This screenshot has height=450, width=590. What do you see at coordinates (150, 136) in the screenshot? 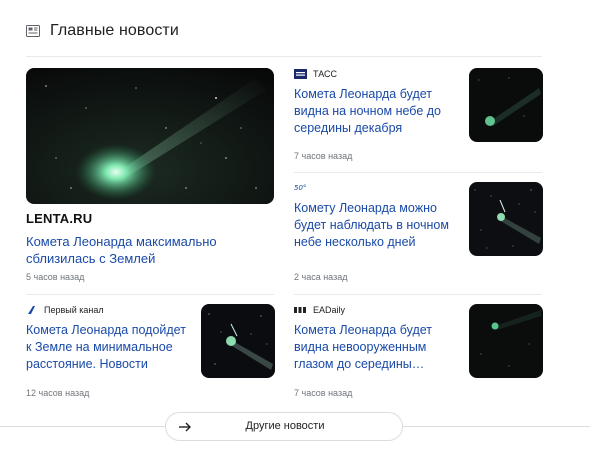
I see `featured-image` at bounding box center [150, 136].